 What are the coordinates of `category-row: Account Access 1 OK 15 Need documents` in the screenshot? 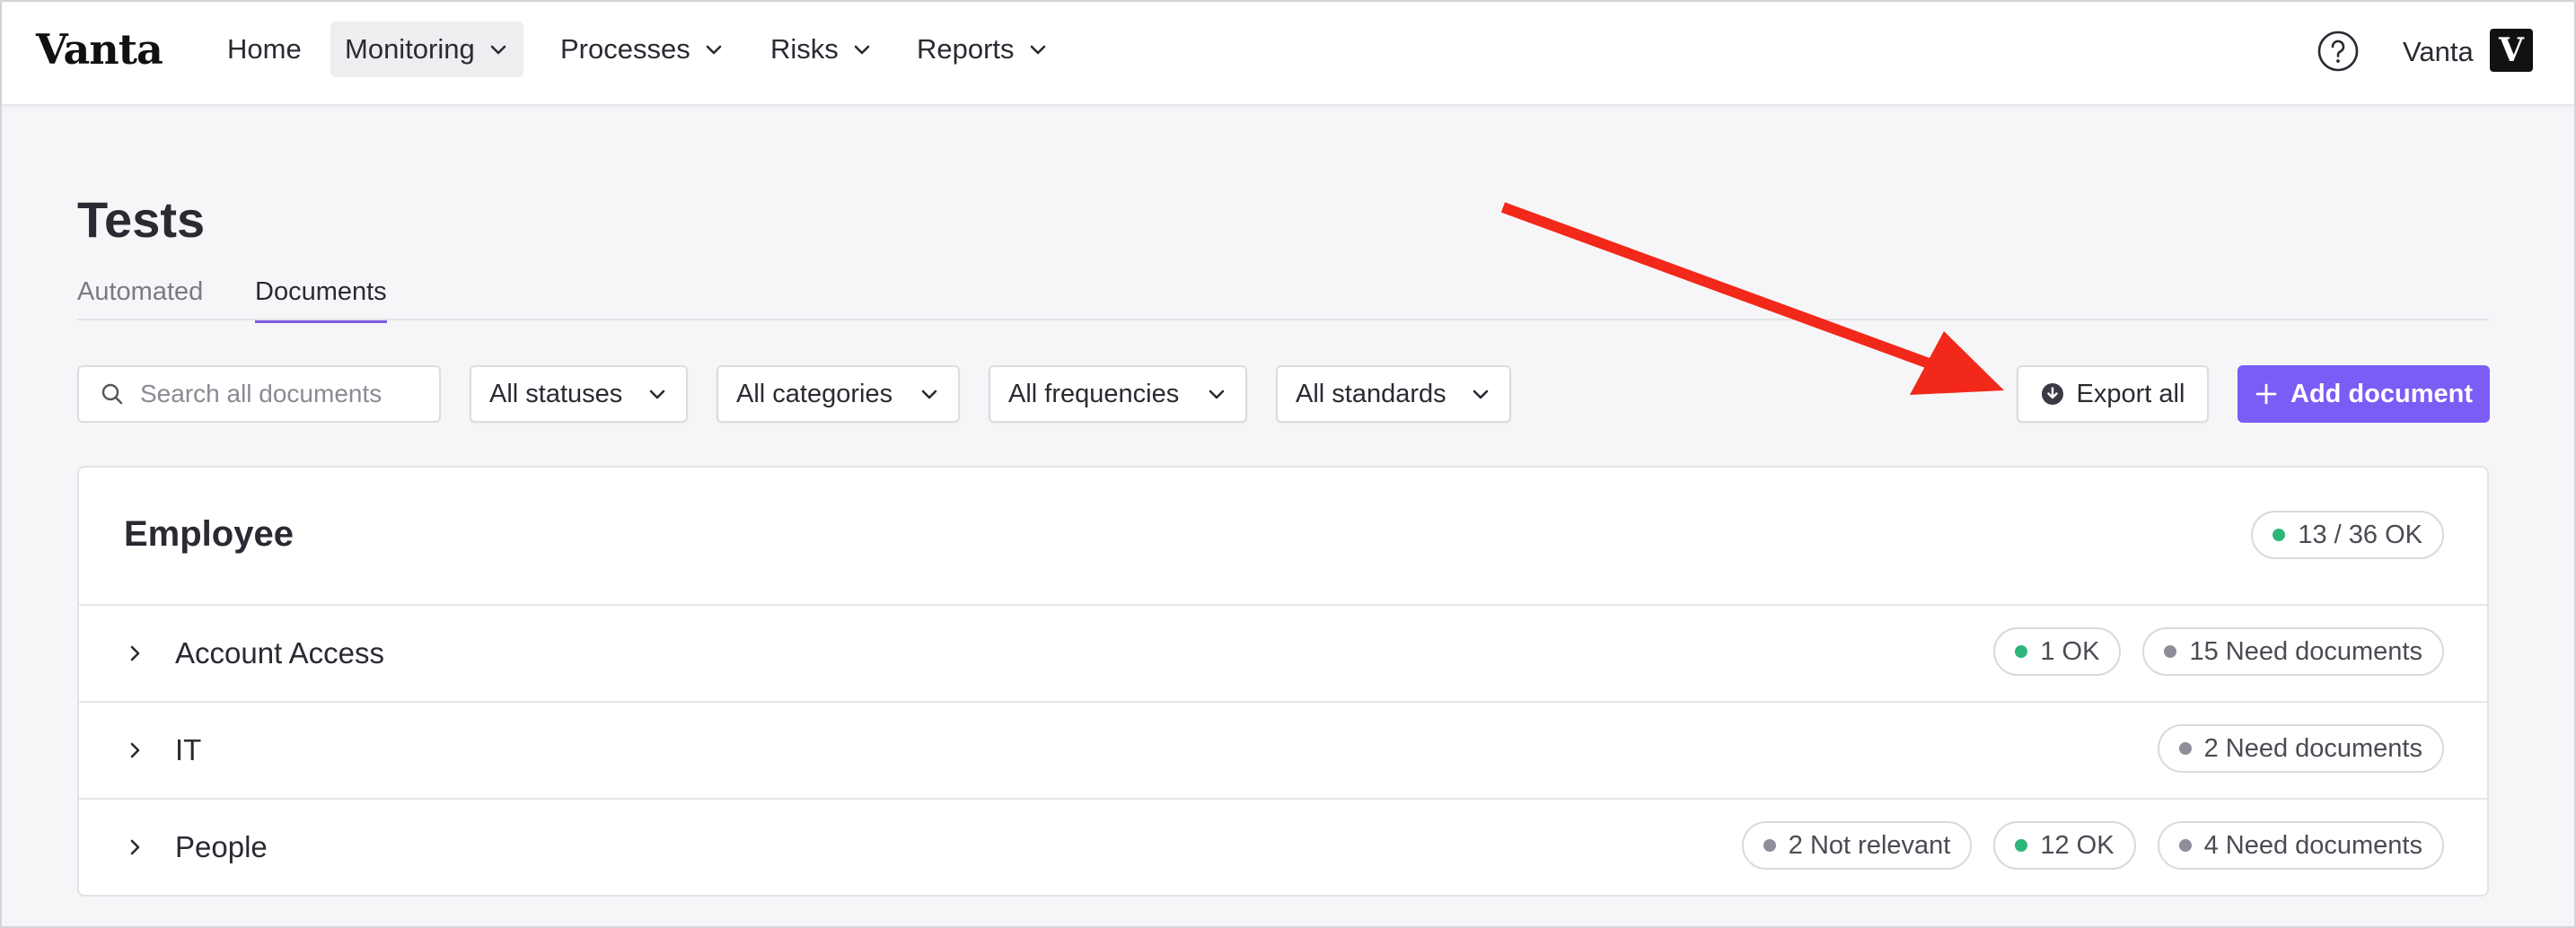 It's located at (1283, 652).